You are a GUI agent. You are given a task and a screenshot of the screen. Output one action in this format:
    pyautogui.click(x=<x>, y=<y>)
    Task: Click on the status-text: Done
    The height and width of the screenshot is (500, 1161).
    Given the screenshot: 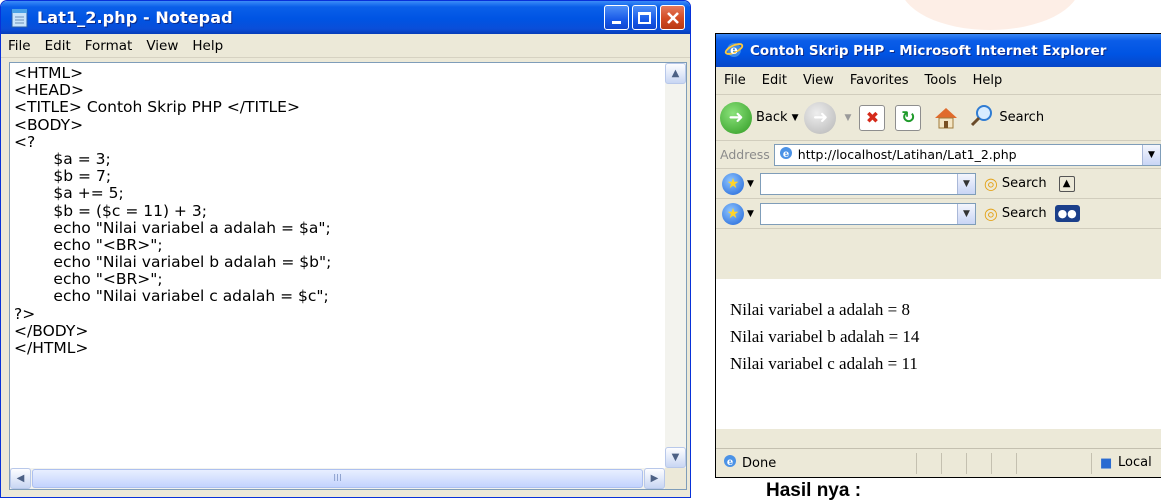 What is the action you would take?
    pyautogui.click(x=759, y=463)
    